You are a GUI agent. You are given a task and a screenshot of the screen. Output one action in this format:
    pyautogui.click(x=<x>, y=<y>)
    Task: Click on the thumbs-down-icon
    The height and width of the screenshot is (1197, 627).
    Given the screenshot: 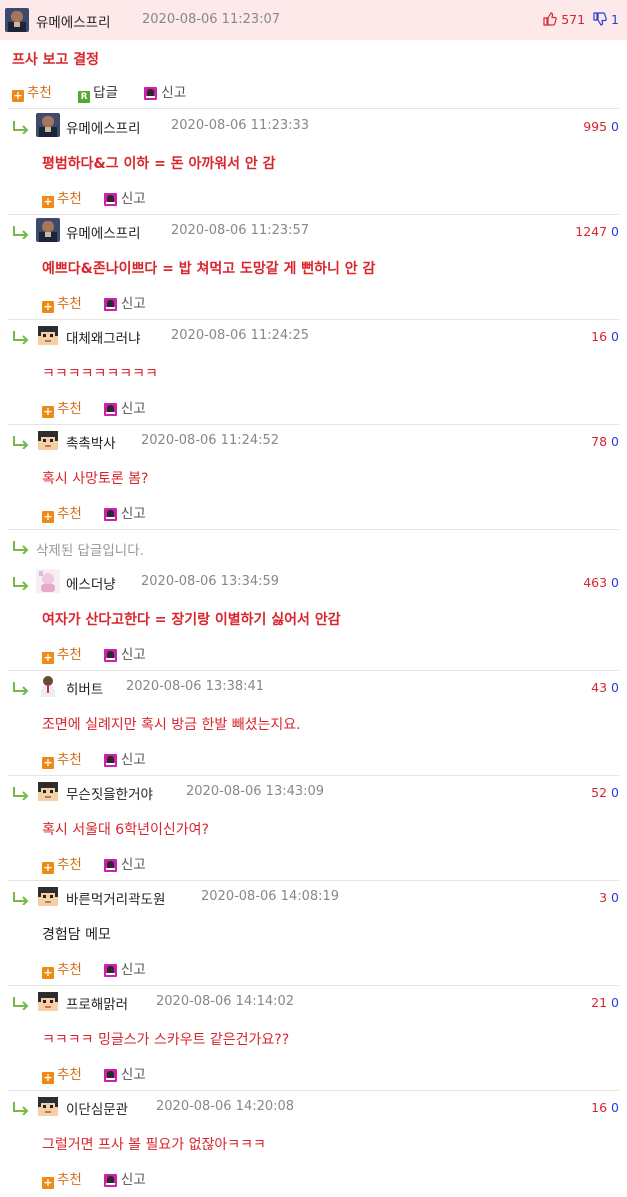 What is the action you would take?
    pyautogui.click(x=600, y=20)
    